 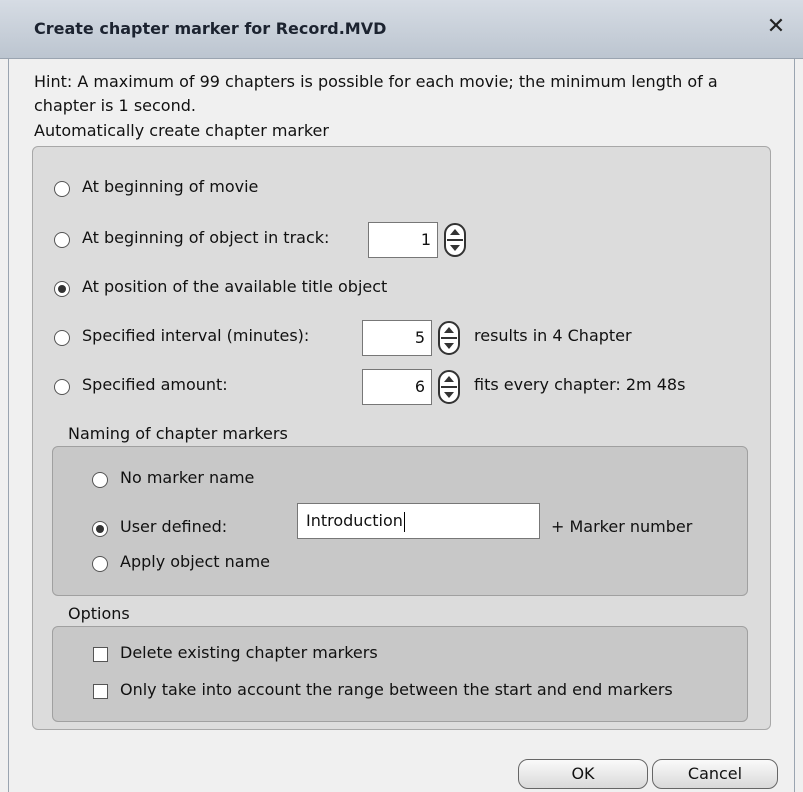 What do you see at coordinates (99, 613) in the screenshot?
I see `options-section-label: Options` at bounding box center [99, 613].